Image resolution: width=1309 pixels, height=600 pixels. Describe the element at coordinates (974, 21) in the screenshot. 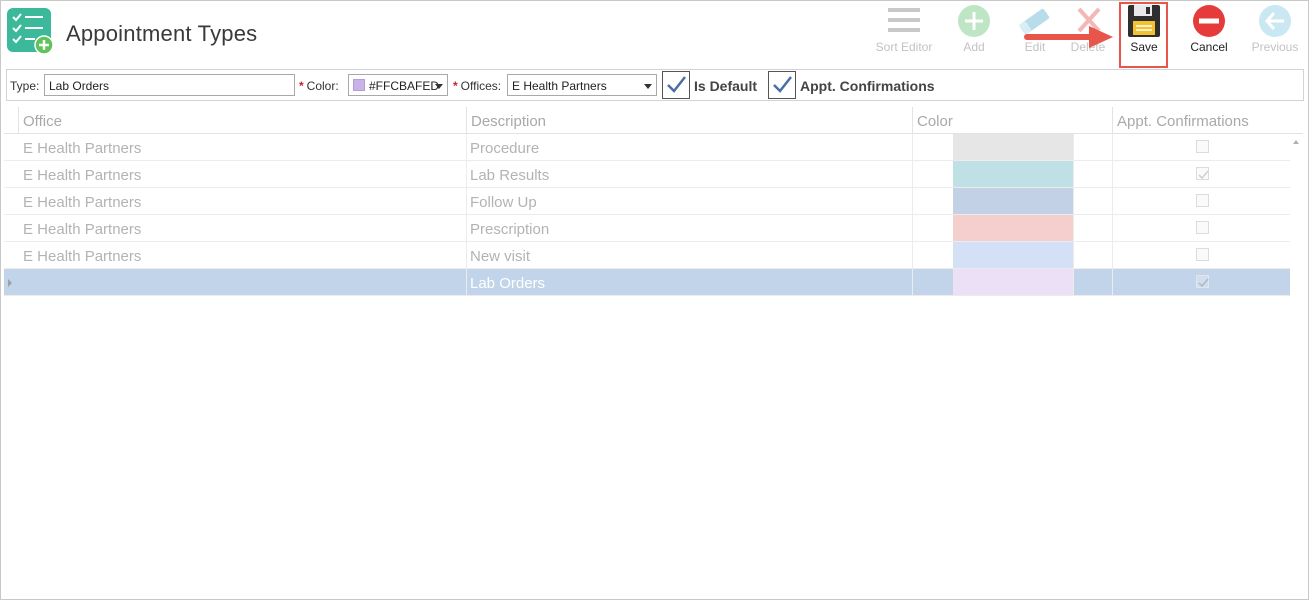

I see `plus-circle-icon` at that location.